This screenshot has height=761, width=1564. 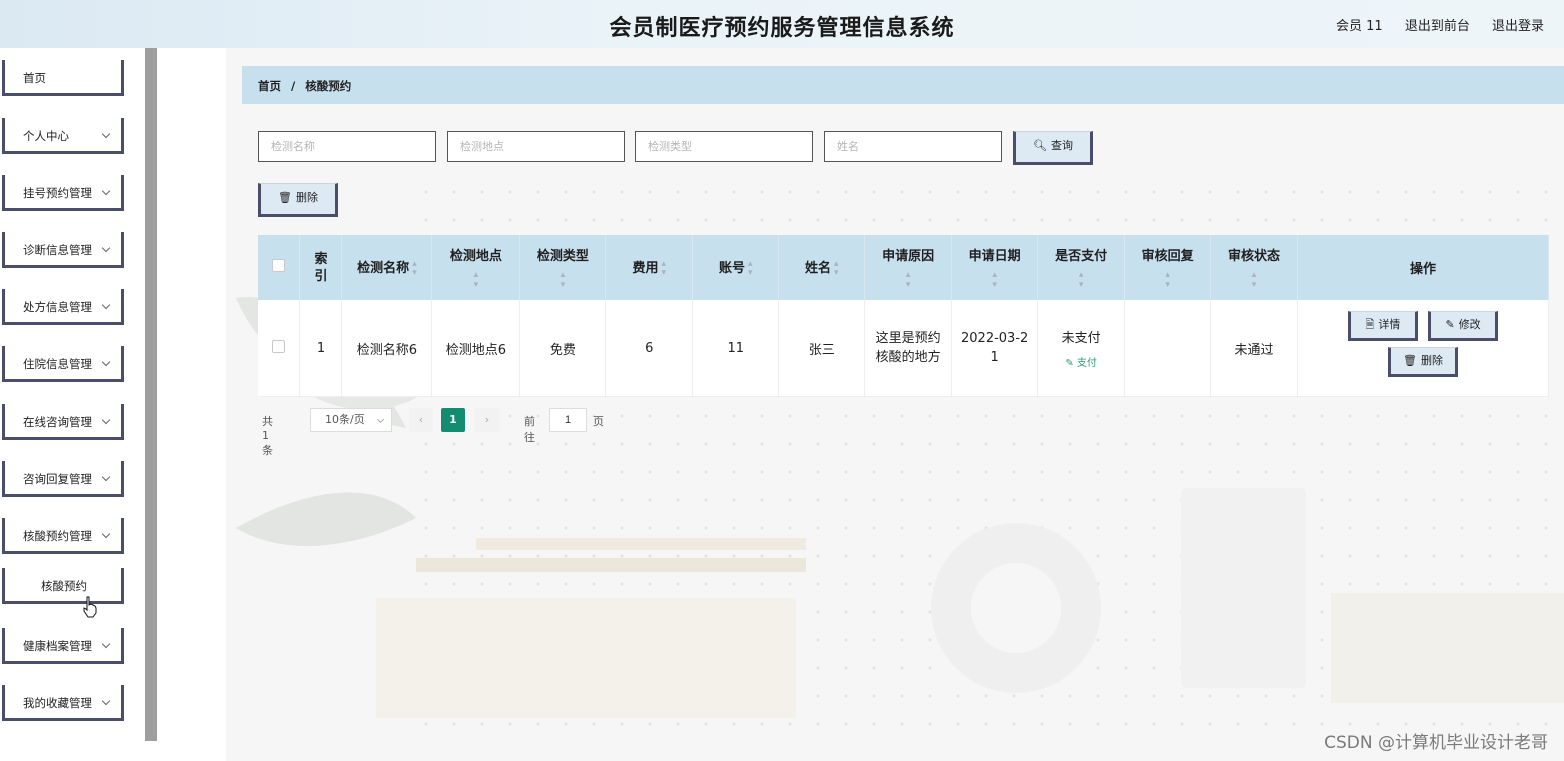 What do you see at coordinates (995, 348) in the screenshot?
I see `cell-date-text: 2022-03-21` at bounding box center [995, 348].